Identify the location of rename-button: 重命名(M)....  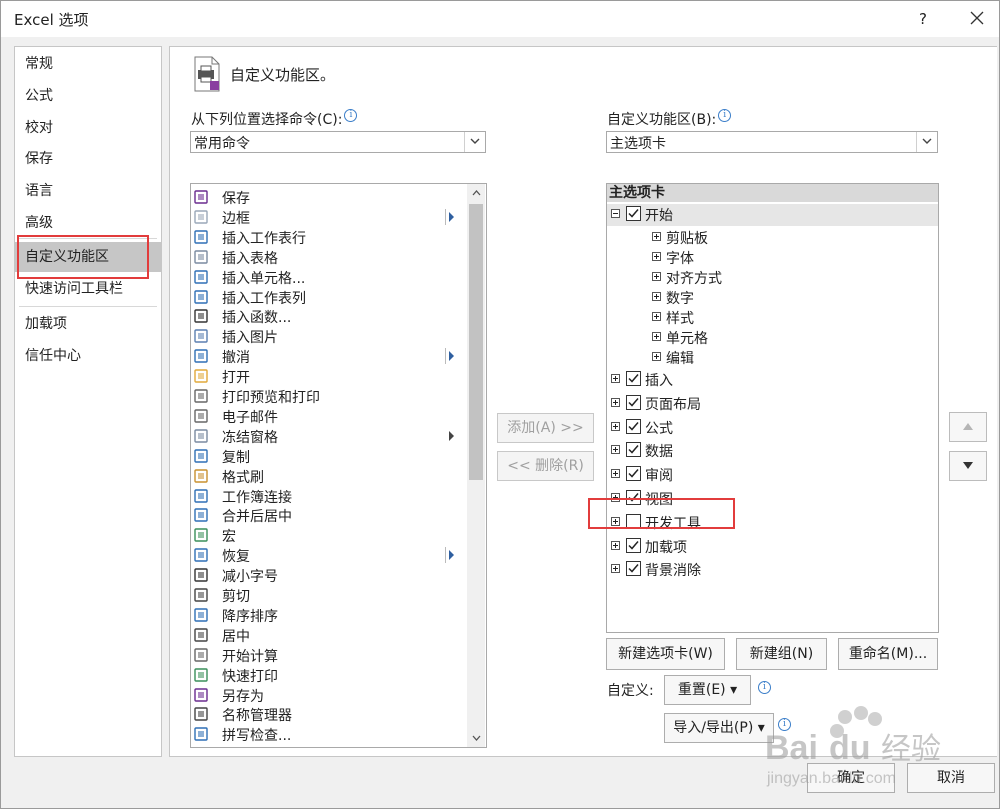
(888, 654).